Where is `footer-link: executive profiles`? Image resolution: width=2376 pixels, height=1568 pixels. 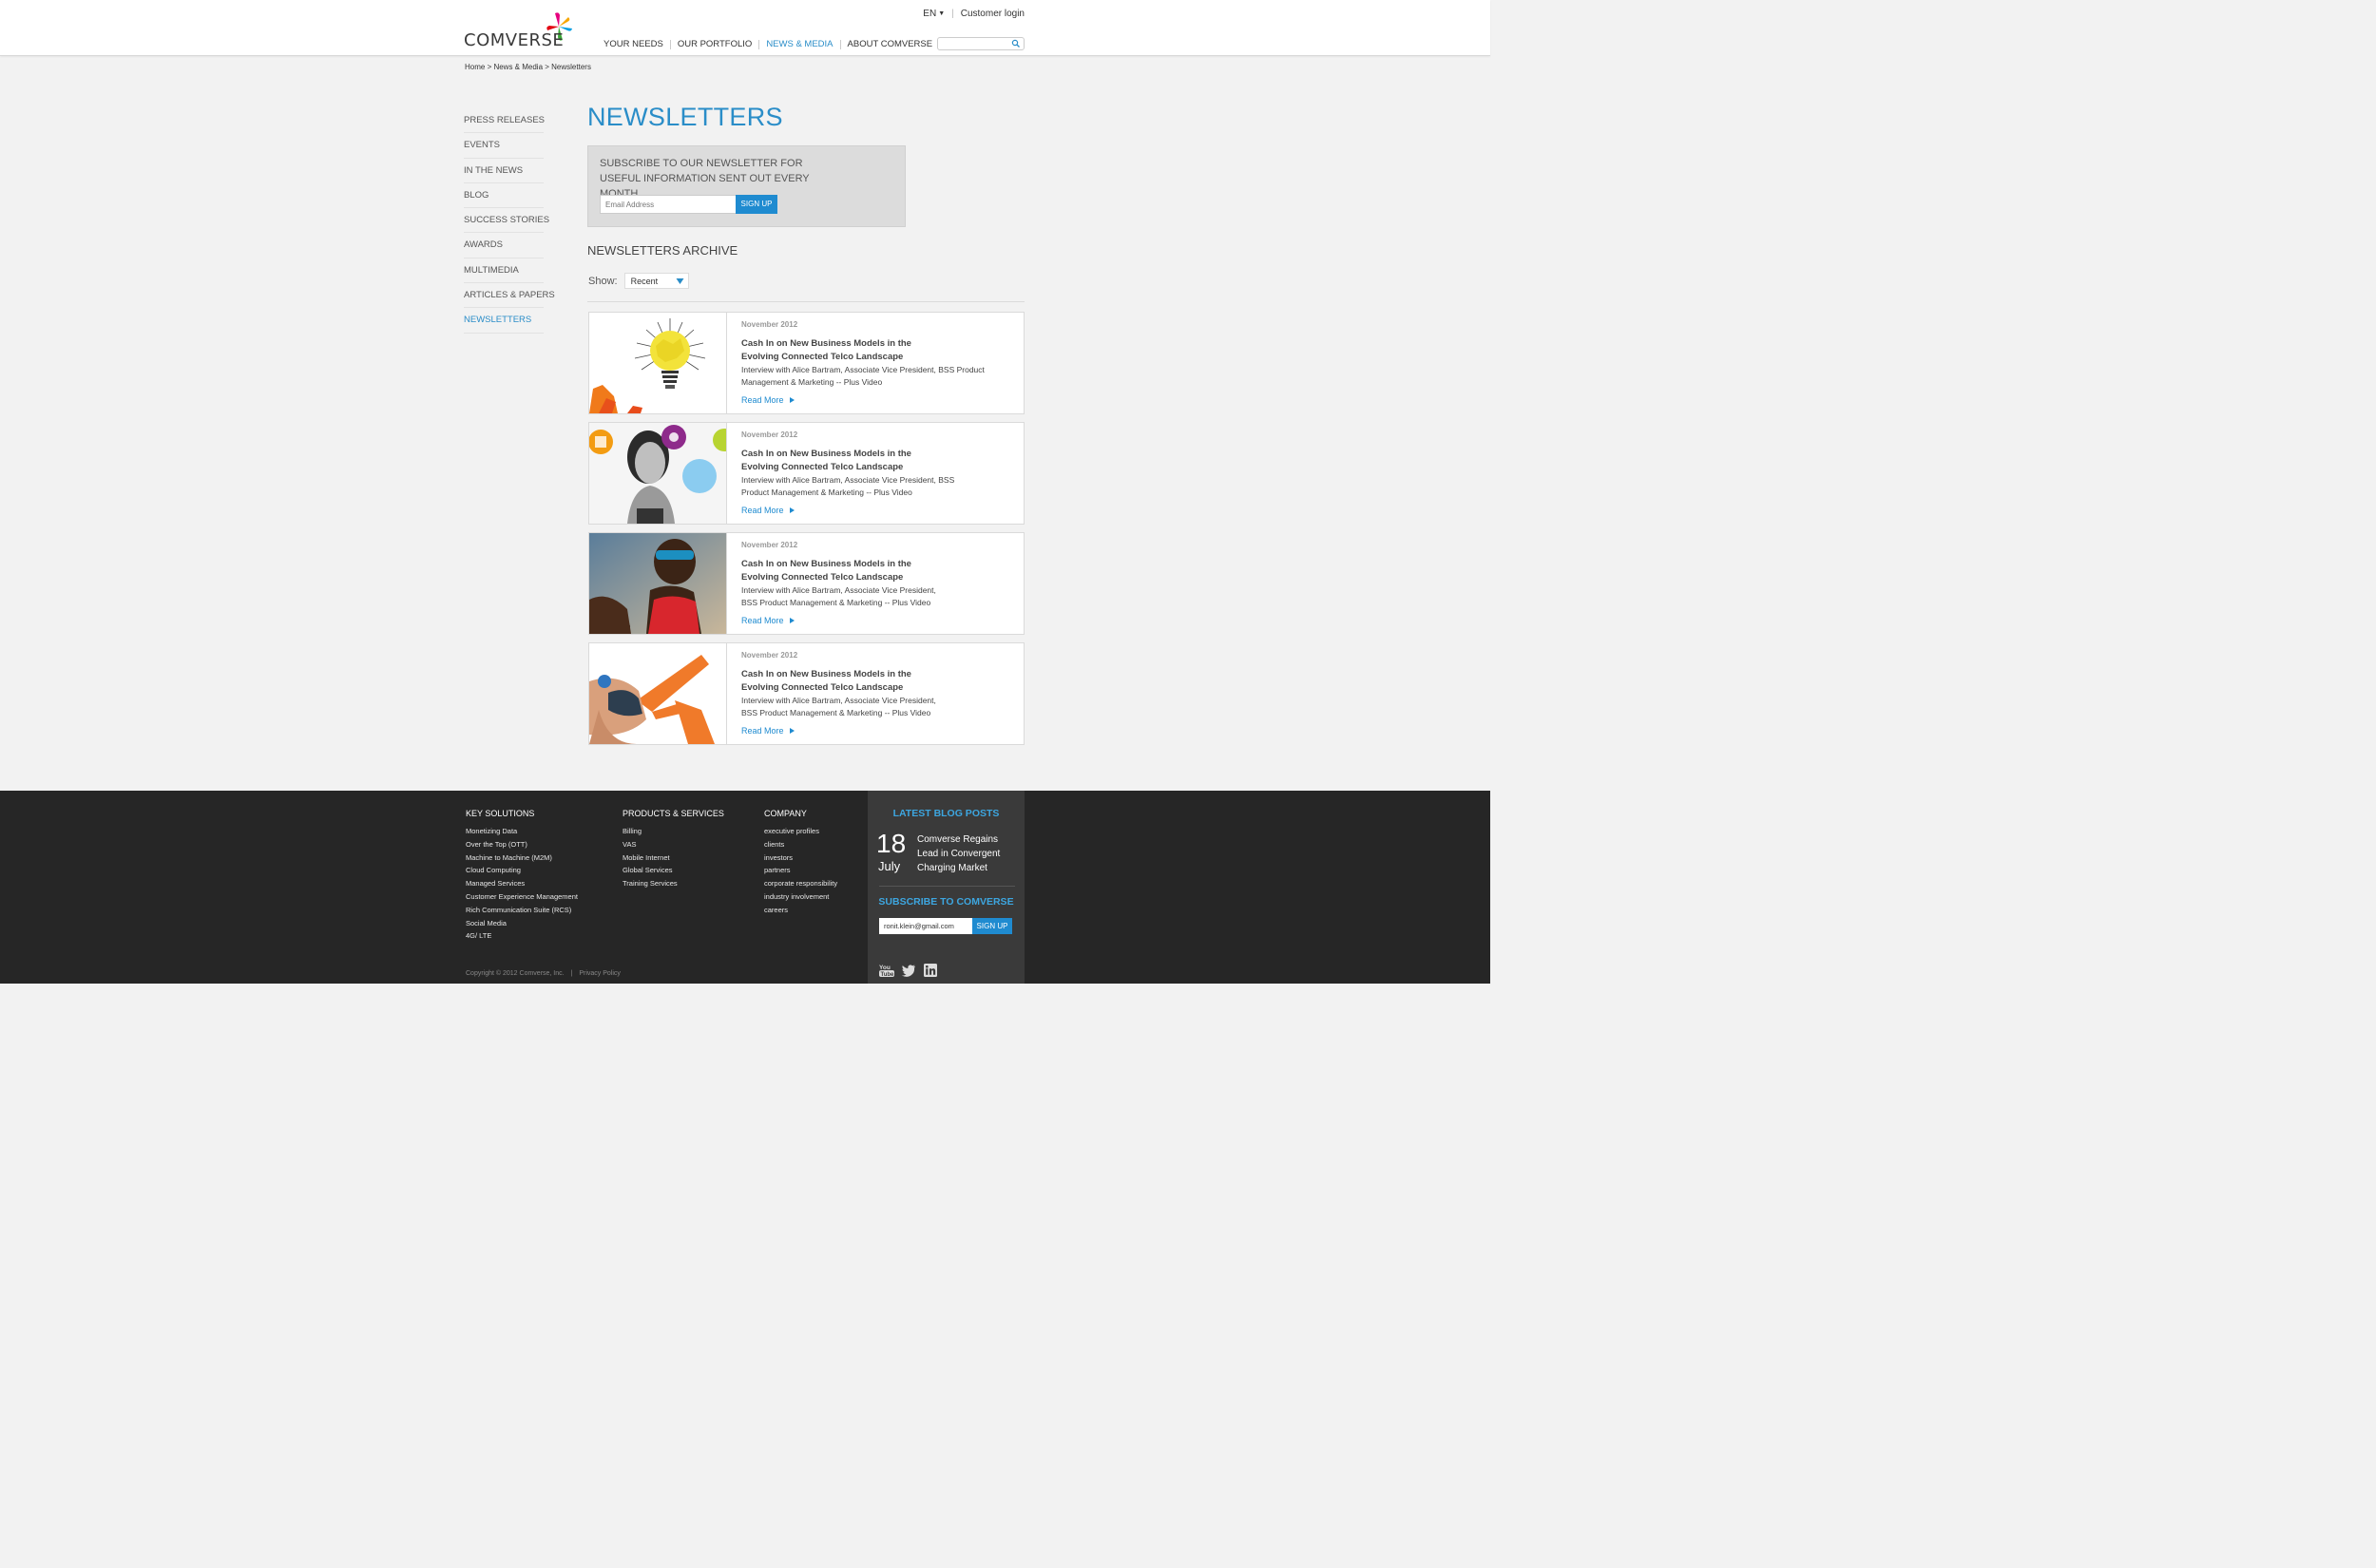
footer-link: executive profiles is located at coordinates (800, 832).